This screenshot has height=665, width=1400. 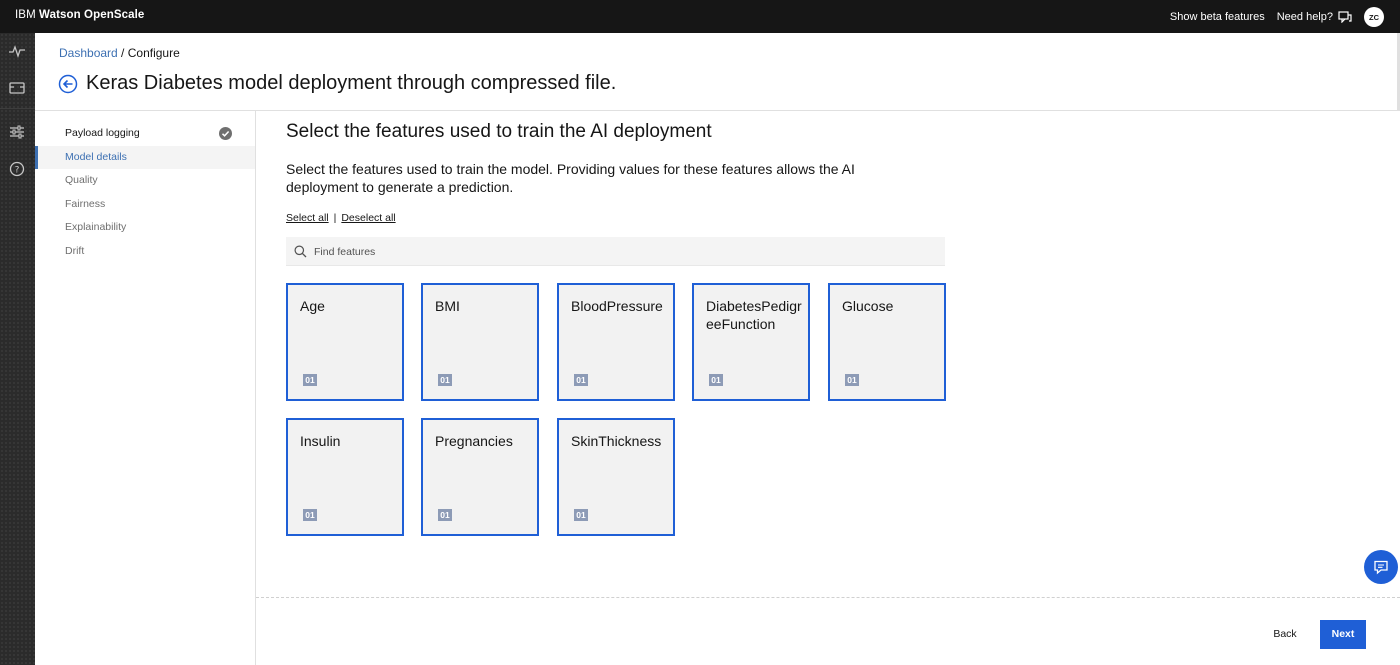 What do you see at coordinates (145, 133) in the screenshot?
I see `step-payload-logging: Payload logging` at bounding box center [145, 133].